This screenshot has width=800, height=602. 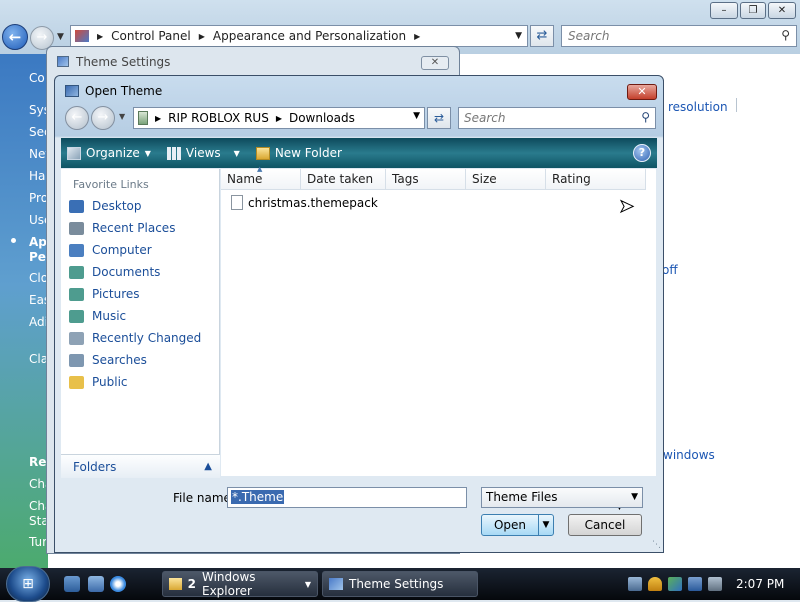 I want to click on file-name-label: File name:, so click(x=204, y=498).